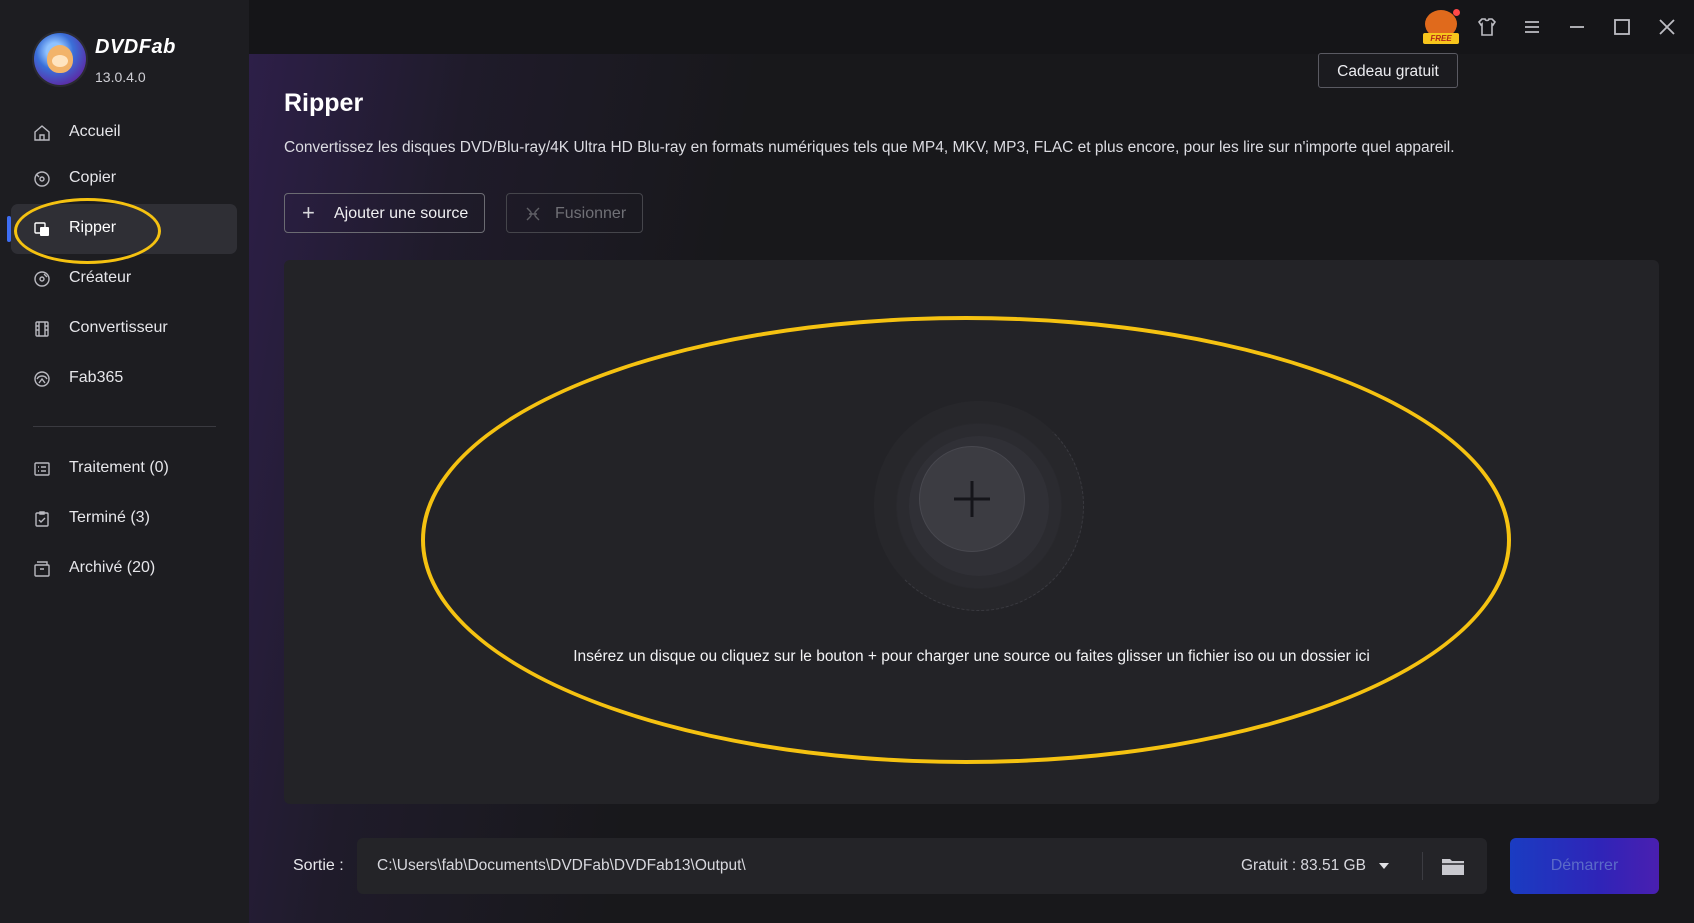 The height and width of the screenshot is (923, 1694). What do you see at coordinates (118, 327) in the screenshot?
I see `sidebar-item-label: Convertisseur` at bounding box center [118, 327].